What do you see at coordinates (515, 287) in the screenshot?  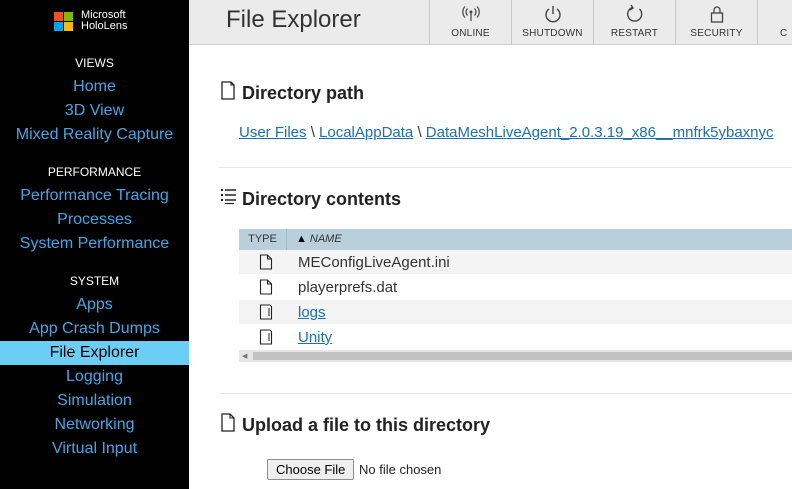 I see `table-row: playerprefs.dat` at bounding box center [515, 287].